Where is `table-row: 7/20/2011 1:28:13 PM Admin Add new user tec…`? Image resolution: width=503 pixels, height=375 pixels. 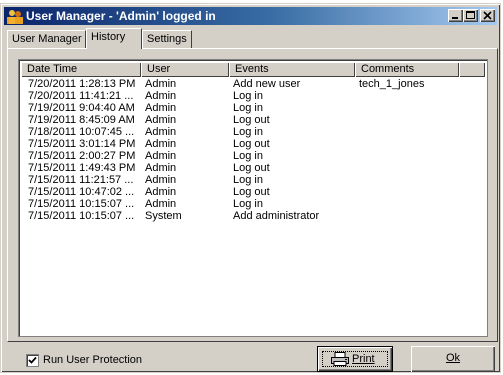
table-row: 7/20/2011 1:28:13 PM Admin Add new user tec… is located at coordinates (253, 84).